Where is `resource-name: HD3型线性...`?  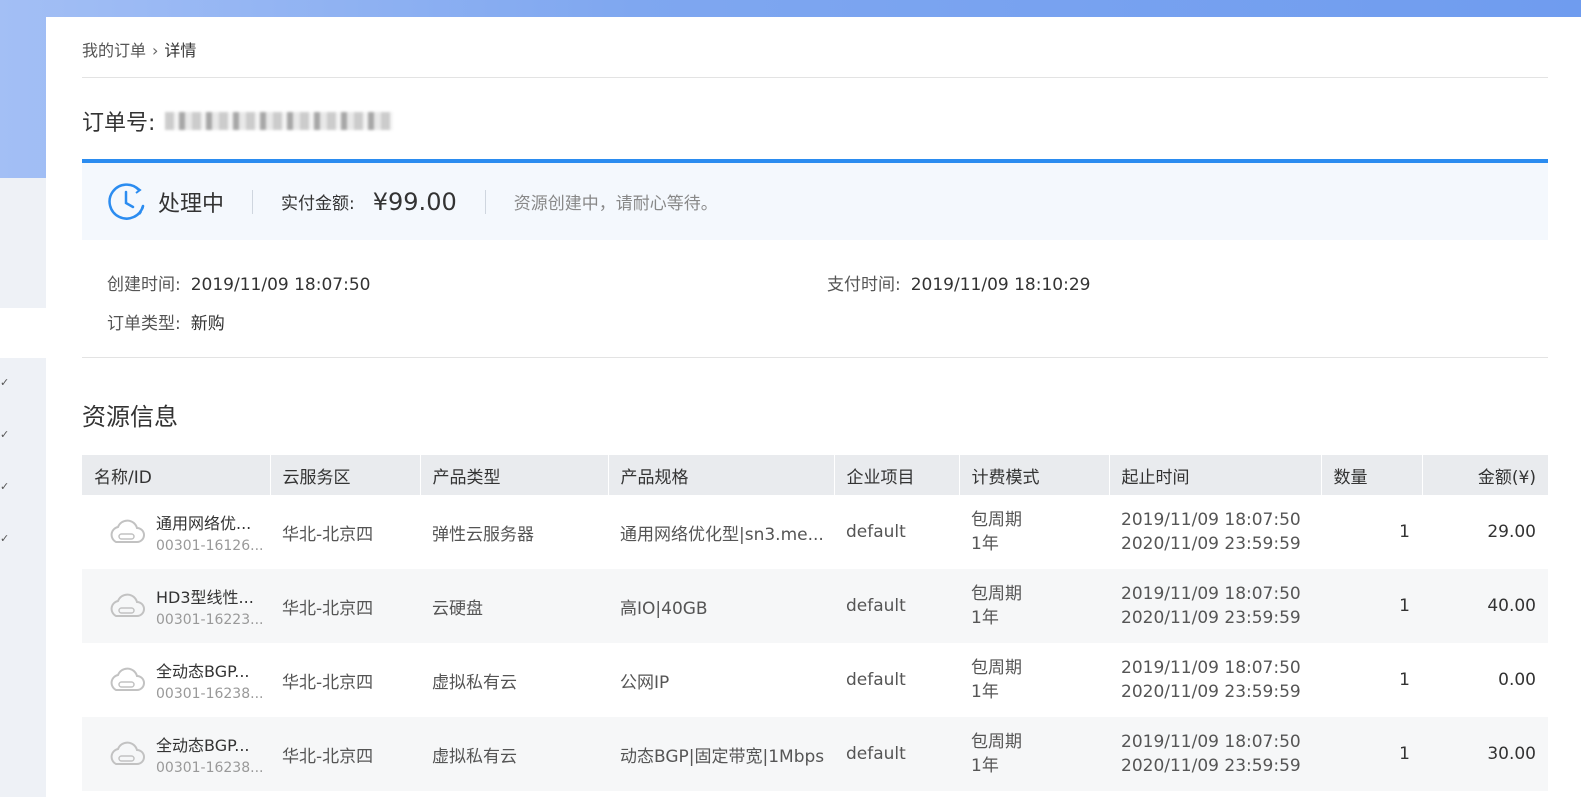 resource-name: HD3型线性... is located at coordinates (209, 596).